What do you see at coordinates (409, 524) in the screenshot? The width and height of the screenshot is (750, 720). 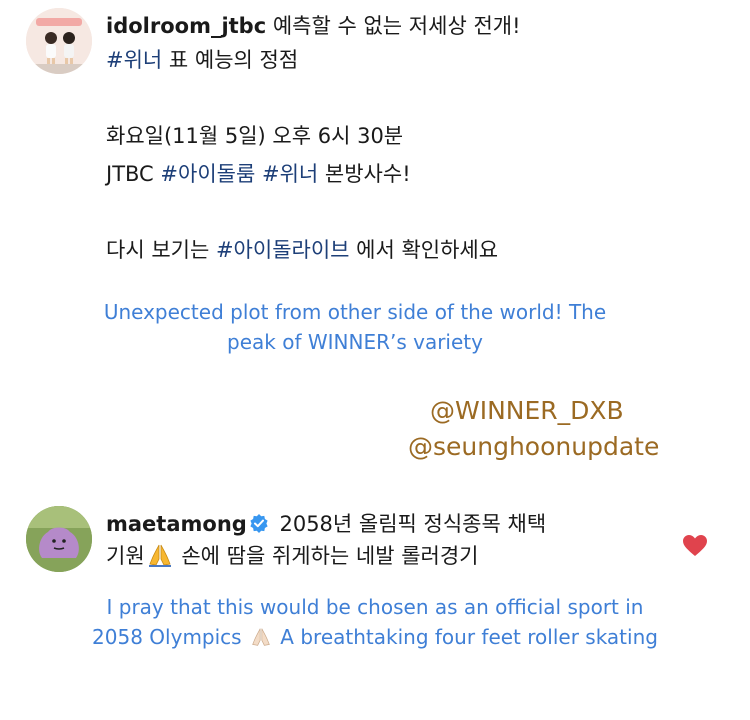 I see `comment-text: 2058년 올림픽 정식종목 채택` at bounding box center [409, 524].